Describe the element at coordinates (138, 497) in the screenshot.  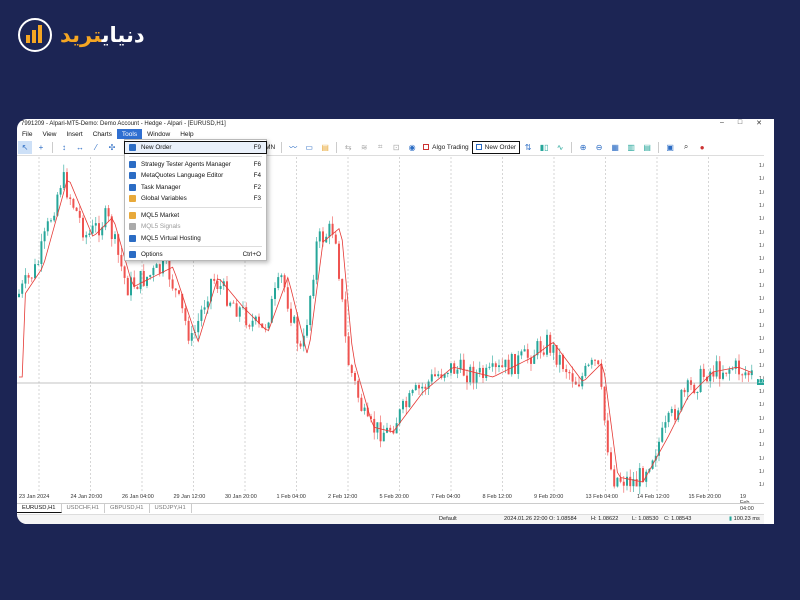
I see `time-label: 26 Jan 04:00` at that location.